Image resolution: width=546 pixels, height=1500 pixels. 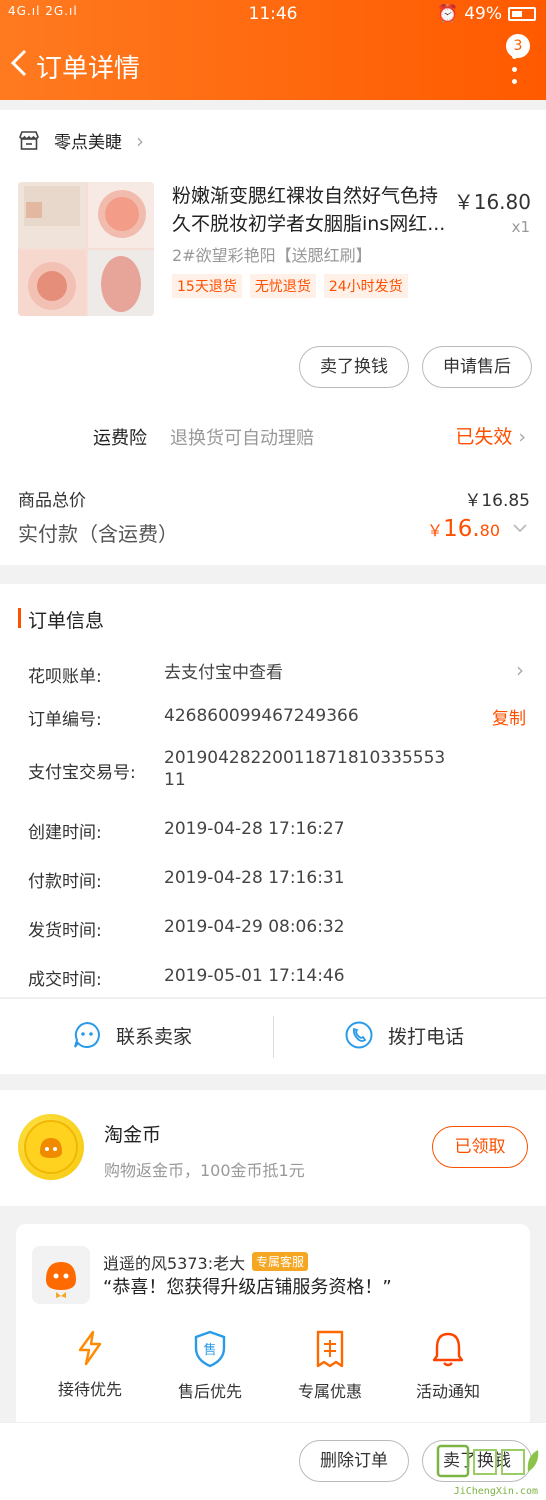 I want to click on product-price: ￥16.80, so click(x=492, y=202).